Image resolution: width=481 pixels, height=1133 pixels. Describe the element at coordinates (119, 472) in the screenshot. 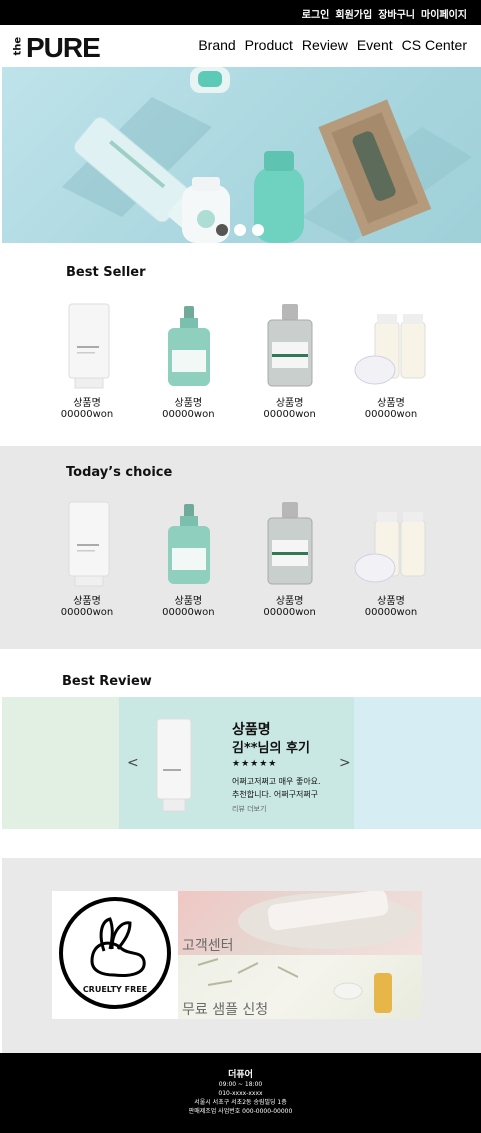

I see `todays-choice-title: Today’s choice` at that location.